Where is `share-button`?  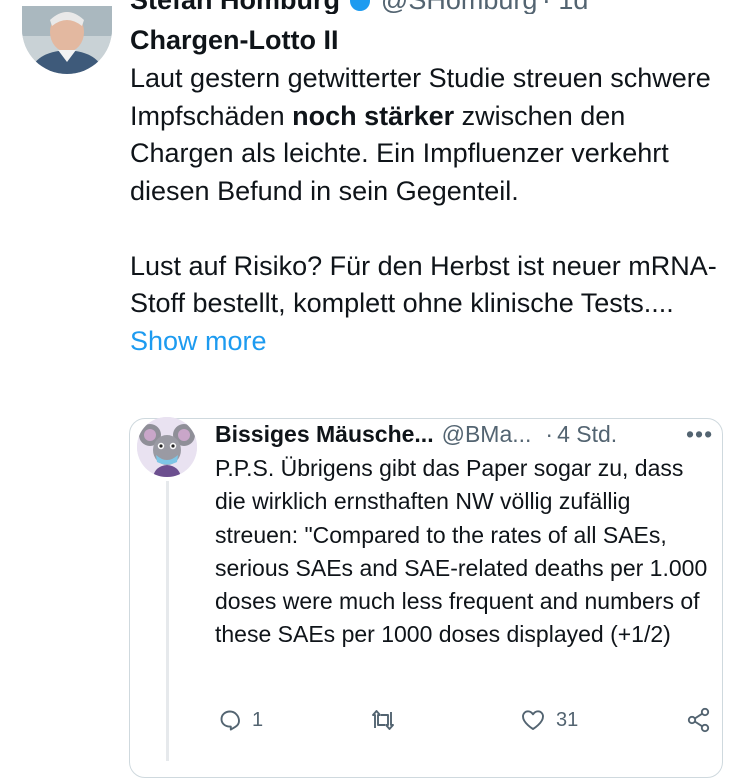 share-button is located at coordinates (699, 720).